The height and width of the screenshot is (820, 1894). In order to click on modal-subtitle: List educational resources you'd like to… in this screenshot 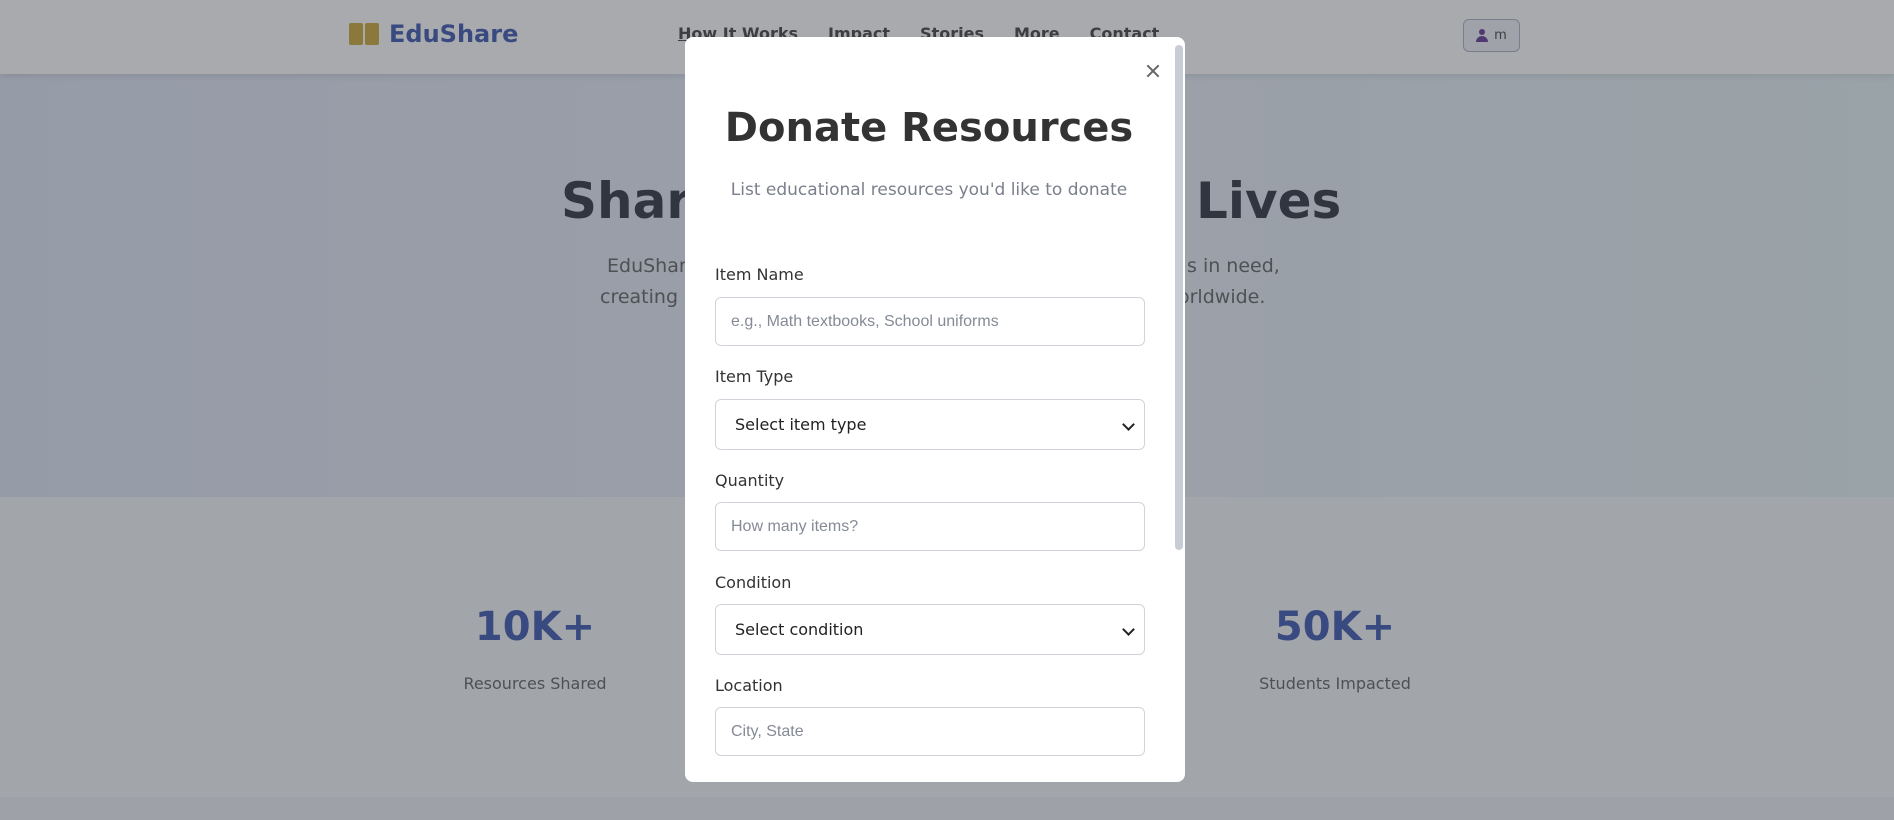, I will do `click(929, 190)`.